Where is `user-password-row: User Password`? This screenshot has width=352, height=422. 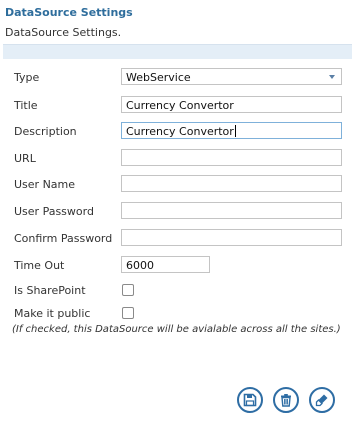 user-password-row: User Password is located at coordinates (179, 212).